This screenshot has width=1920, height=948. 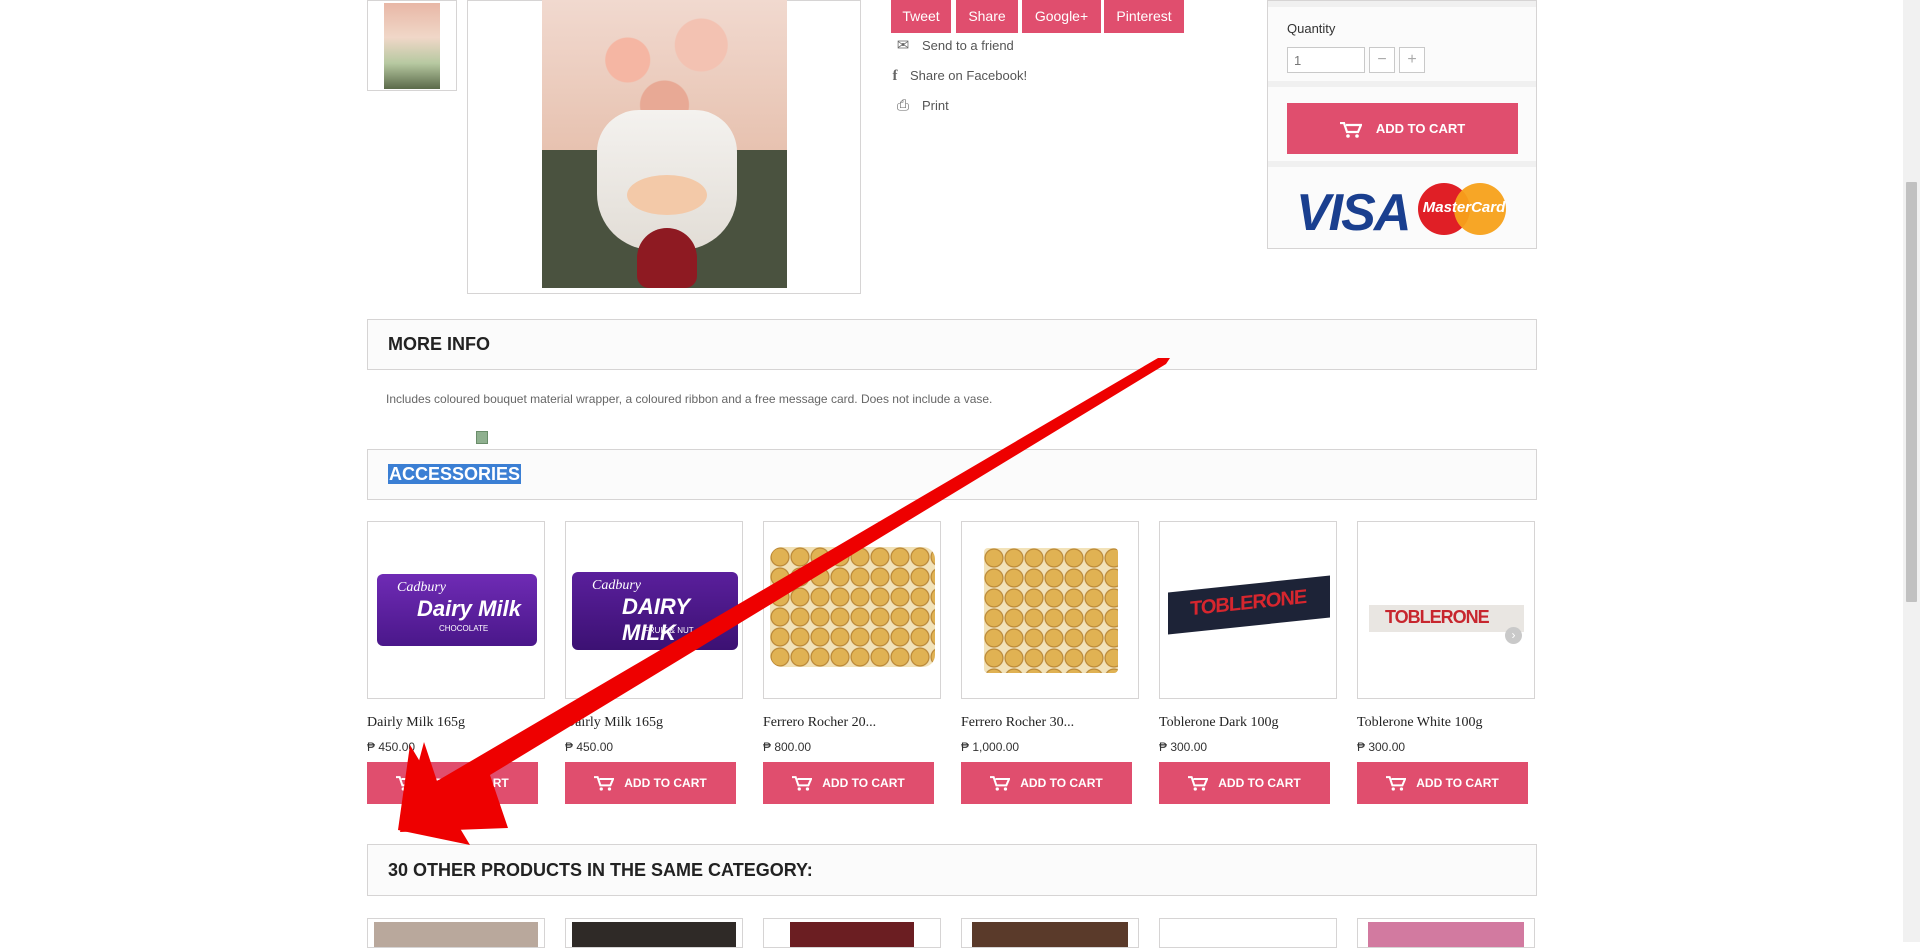 What do you see at coordinates (952, 870) in the screenshot?
I see `other-products-heading: 30 OTHER PRODUCTS IN THE SAME CATEGORY:` at bounding box center [952, 870].